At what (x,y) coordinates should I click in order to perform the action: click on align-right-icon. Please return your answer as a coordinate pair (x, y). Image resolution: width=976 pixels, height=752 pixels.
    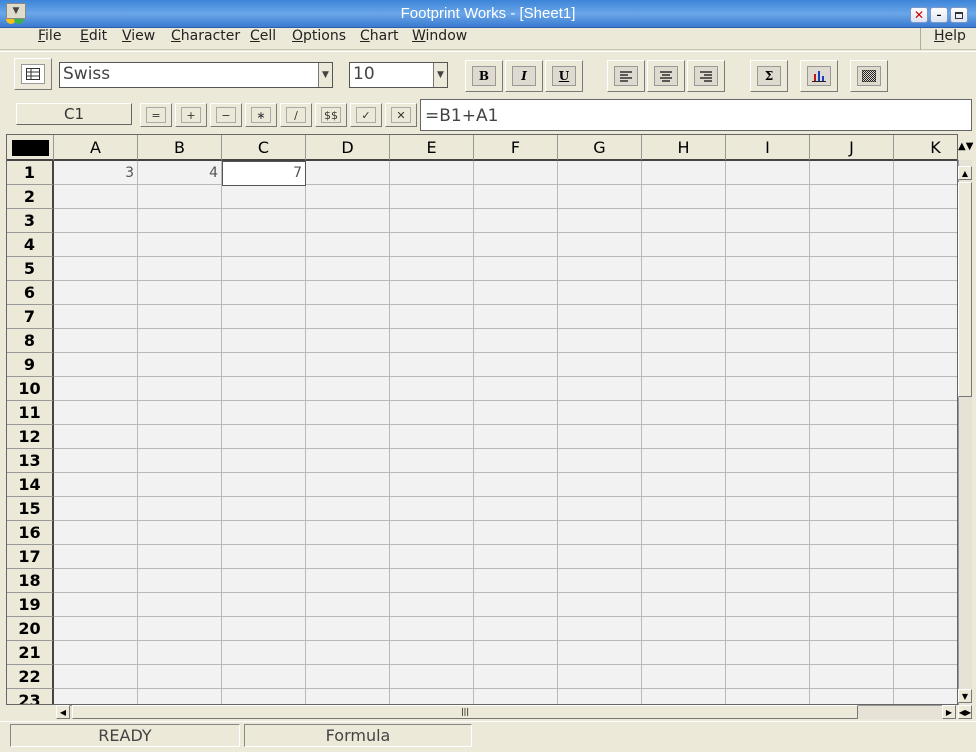
    Looking at the image, I should click on (706, 76).